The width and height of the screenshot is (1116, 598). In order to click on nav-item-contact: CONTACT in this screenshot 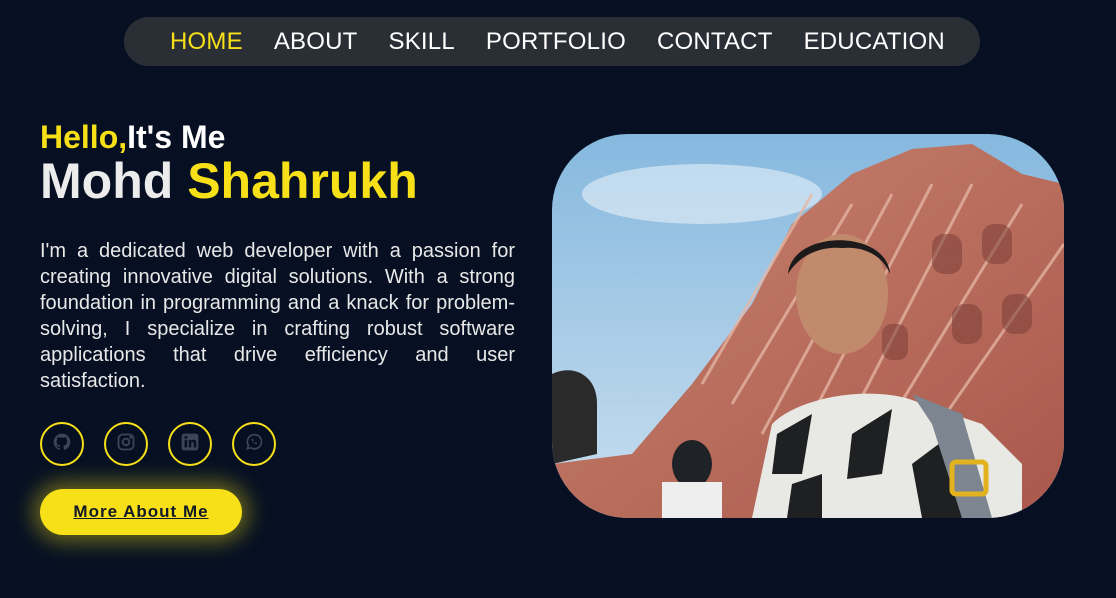, I will do `click(715, 41)`.